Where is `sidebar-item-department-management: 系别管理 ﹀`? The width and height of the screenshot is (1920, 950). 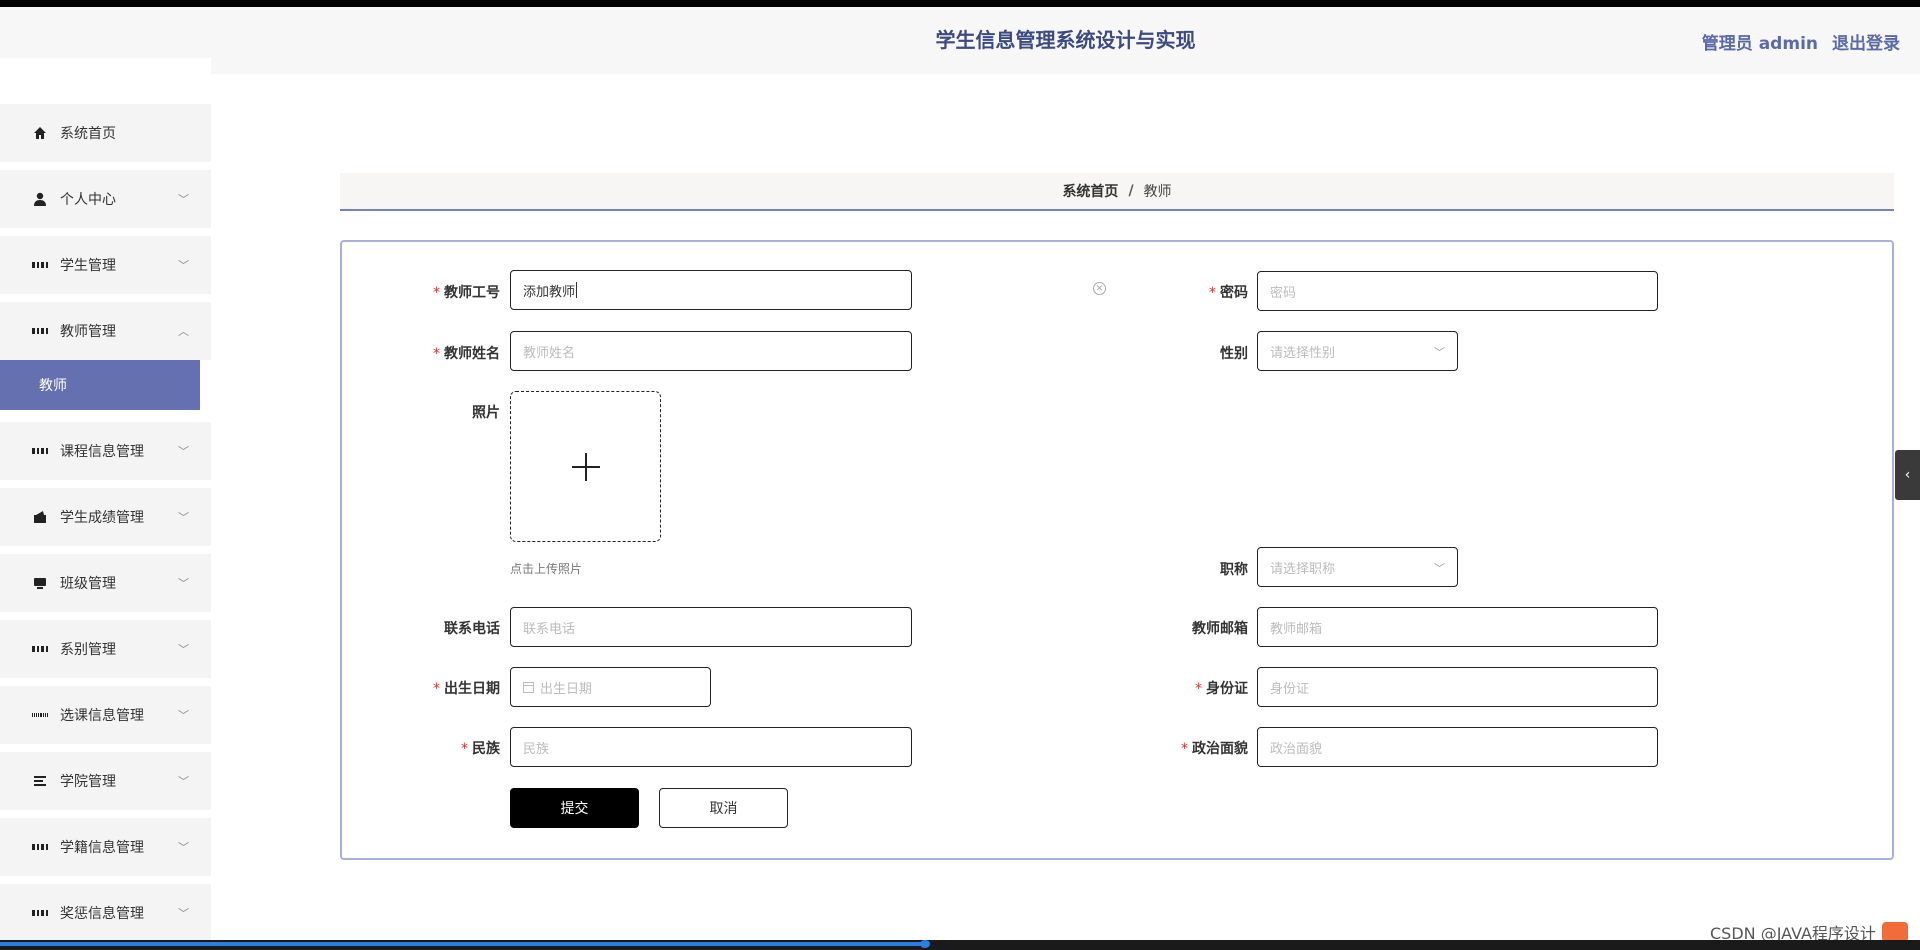 sidebar-item-department-management: 系别管理 ﹀ is located at coordinates (105, 649).